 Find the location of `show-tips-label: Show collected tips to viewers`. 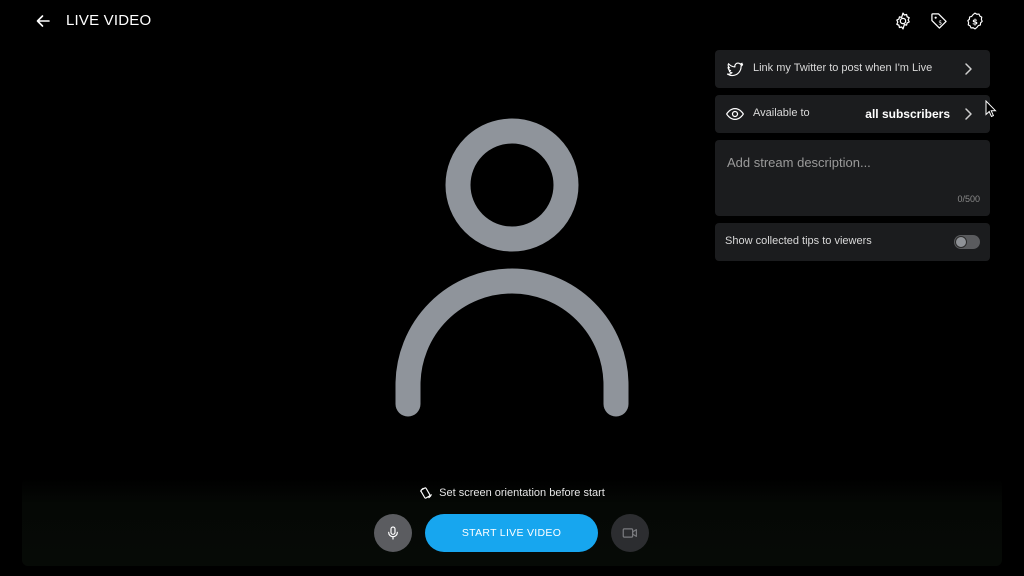

show-tips-label: Show collected tips to viewers is located at coordinates (798, 241).